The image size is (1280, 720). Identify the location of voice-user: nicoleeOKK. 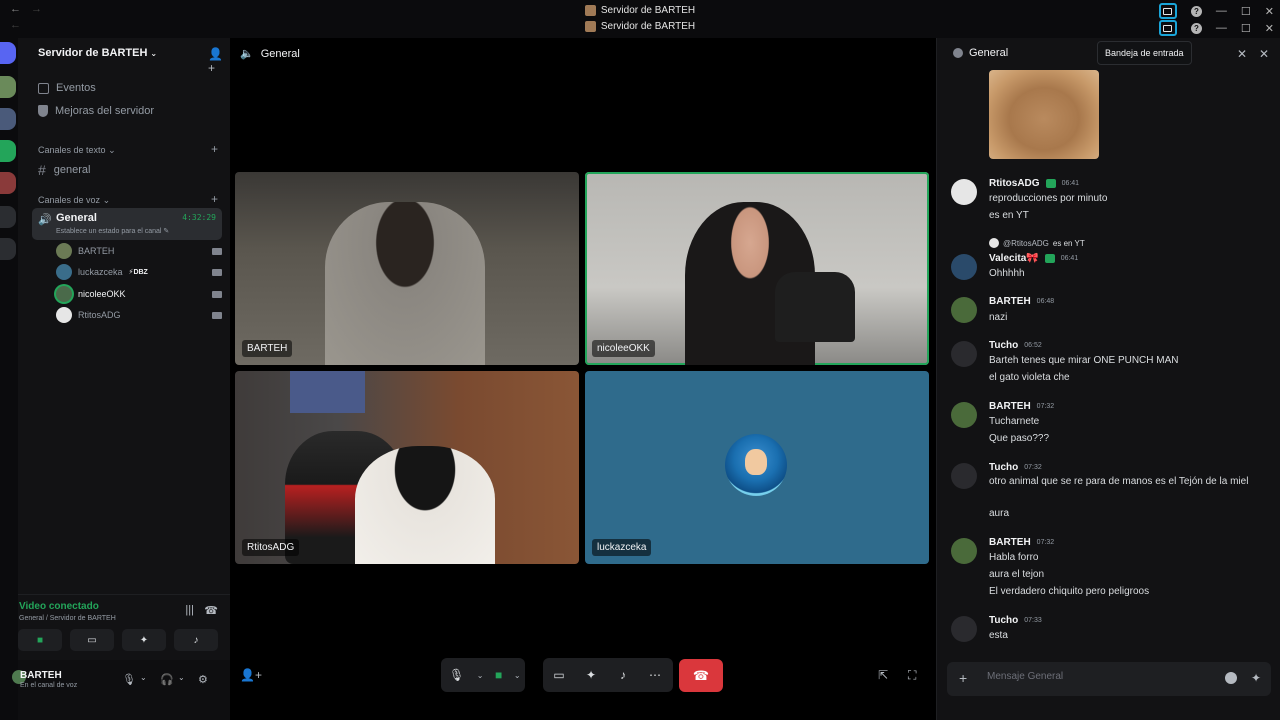
(139, 294).